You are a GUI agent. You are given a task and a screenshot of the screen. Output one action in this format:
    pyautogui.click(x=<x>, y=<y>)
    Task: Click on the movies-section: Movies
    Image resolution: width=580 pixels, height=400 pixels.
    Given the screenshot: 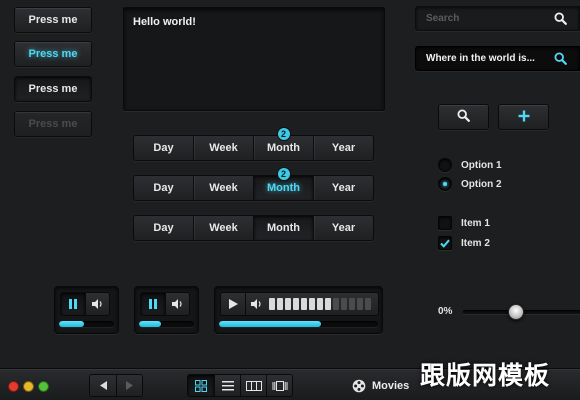 What is the action you would take?
    pyautogui.click(x=380, y=386)
    